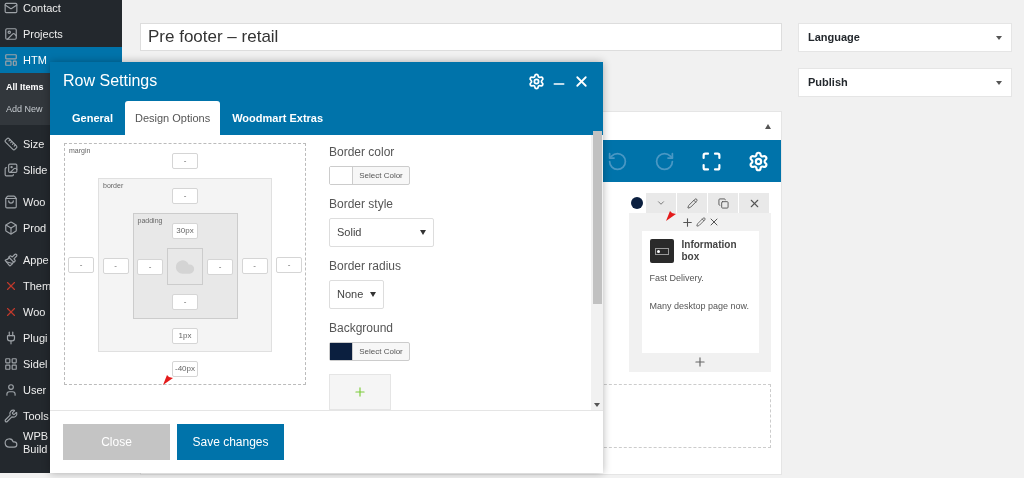  I want to click on meta-box-header: Publish, so click(905, 82).